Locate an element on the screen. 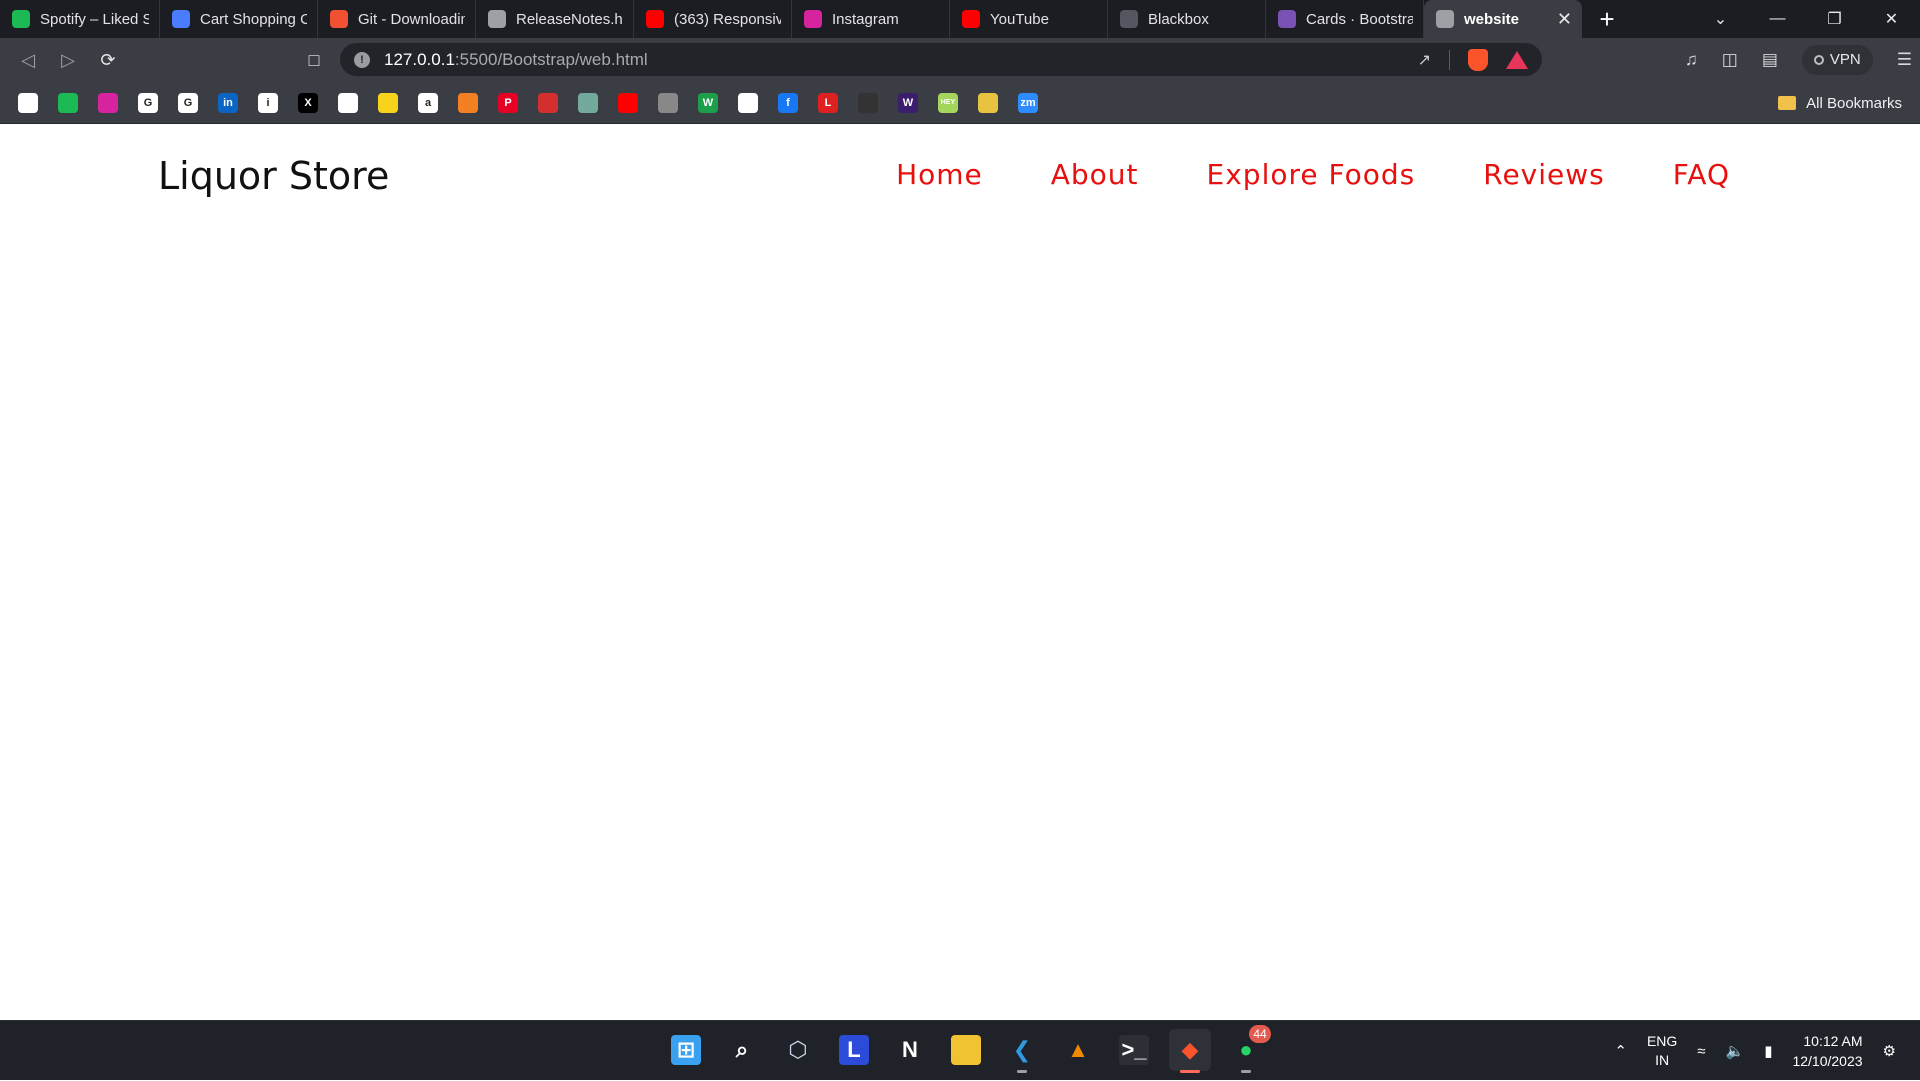 The width and height of the screenshot is (1920, 1081). search-icon: ⌕ is located at coordinates (742, 1050).